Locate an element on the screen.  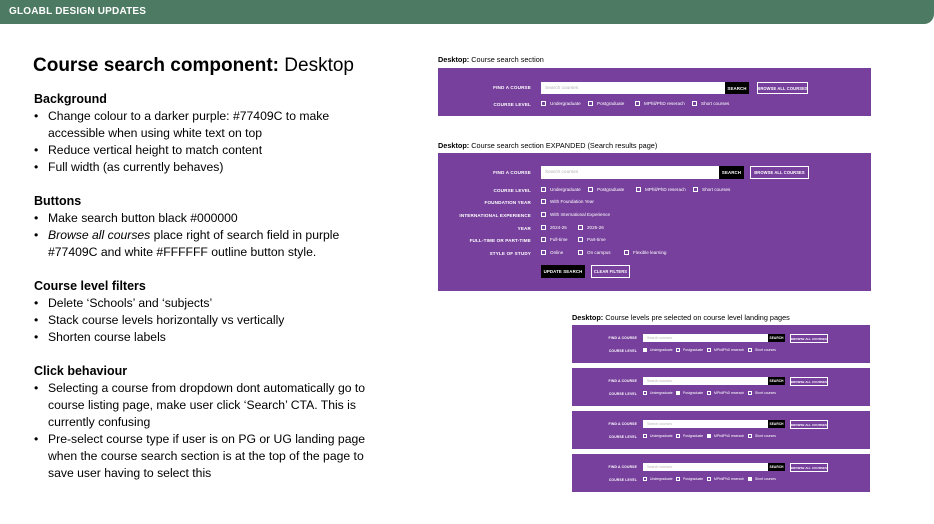
checkbox-label: Part-time is located at coordinates (596, 239).